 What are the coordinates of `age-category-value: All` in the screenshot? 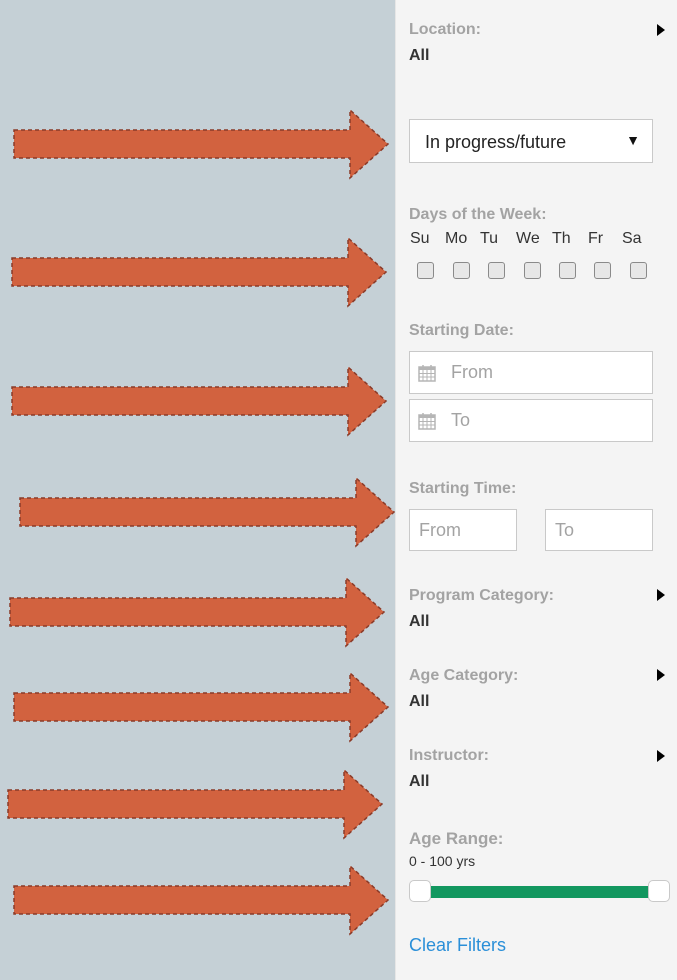 It's located at (419, 701).